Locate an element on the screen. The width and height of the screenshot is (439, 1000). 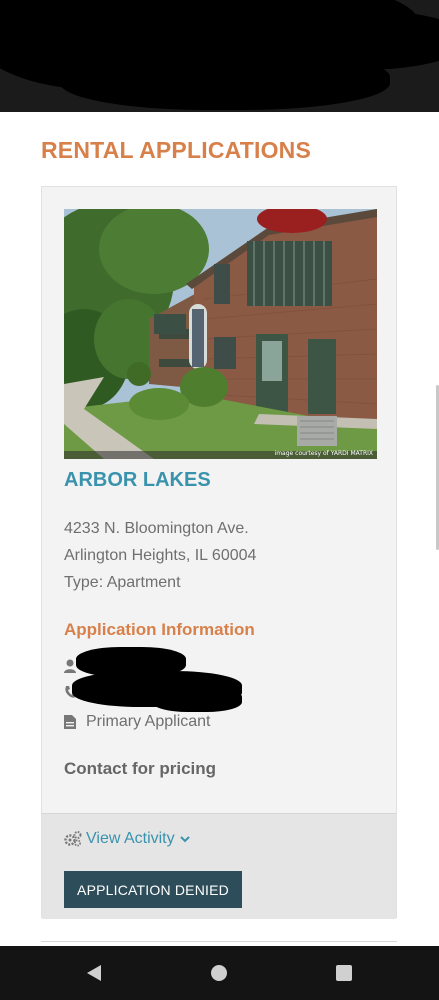
view-activity-label: View Activity is located at coordinates (130, 838).